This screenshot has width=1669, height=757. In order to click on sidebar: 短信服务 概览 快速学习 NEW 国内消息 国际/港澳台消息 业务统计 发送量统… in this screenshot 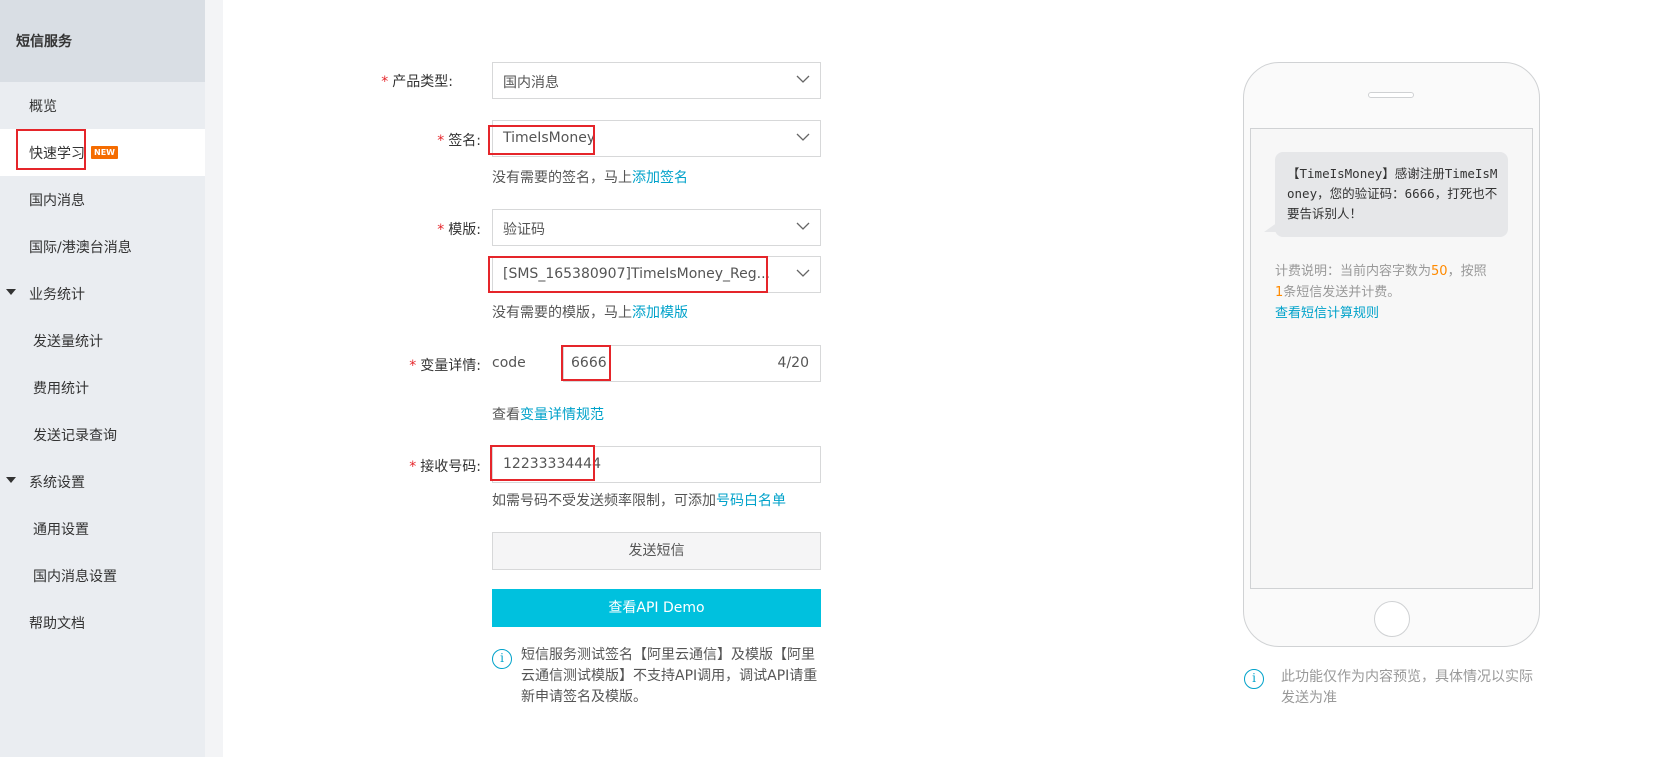, I will do `click(102, 378)`.